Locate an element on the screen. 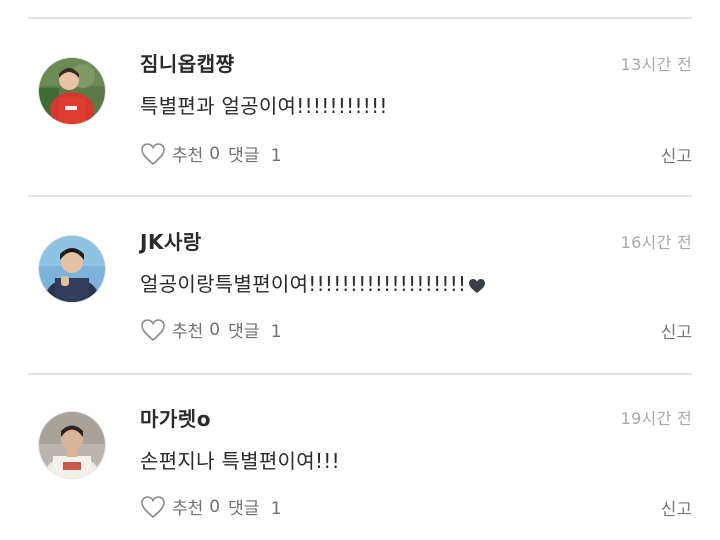 The image size is (720, 540). black-heart-emoji-icon is located at coordinates (477, 285).